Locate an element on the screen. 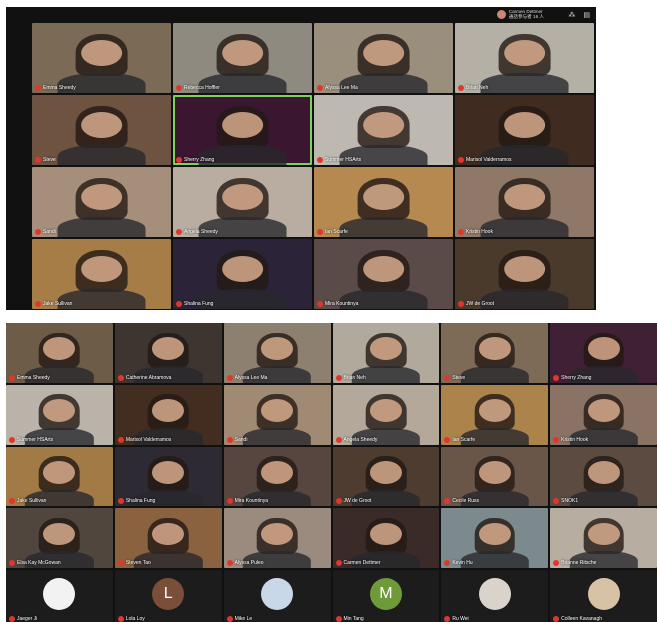 This screenshot has width=657, height=622. audio-only-participant: Mike Le is located at coordinates (277, 596).